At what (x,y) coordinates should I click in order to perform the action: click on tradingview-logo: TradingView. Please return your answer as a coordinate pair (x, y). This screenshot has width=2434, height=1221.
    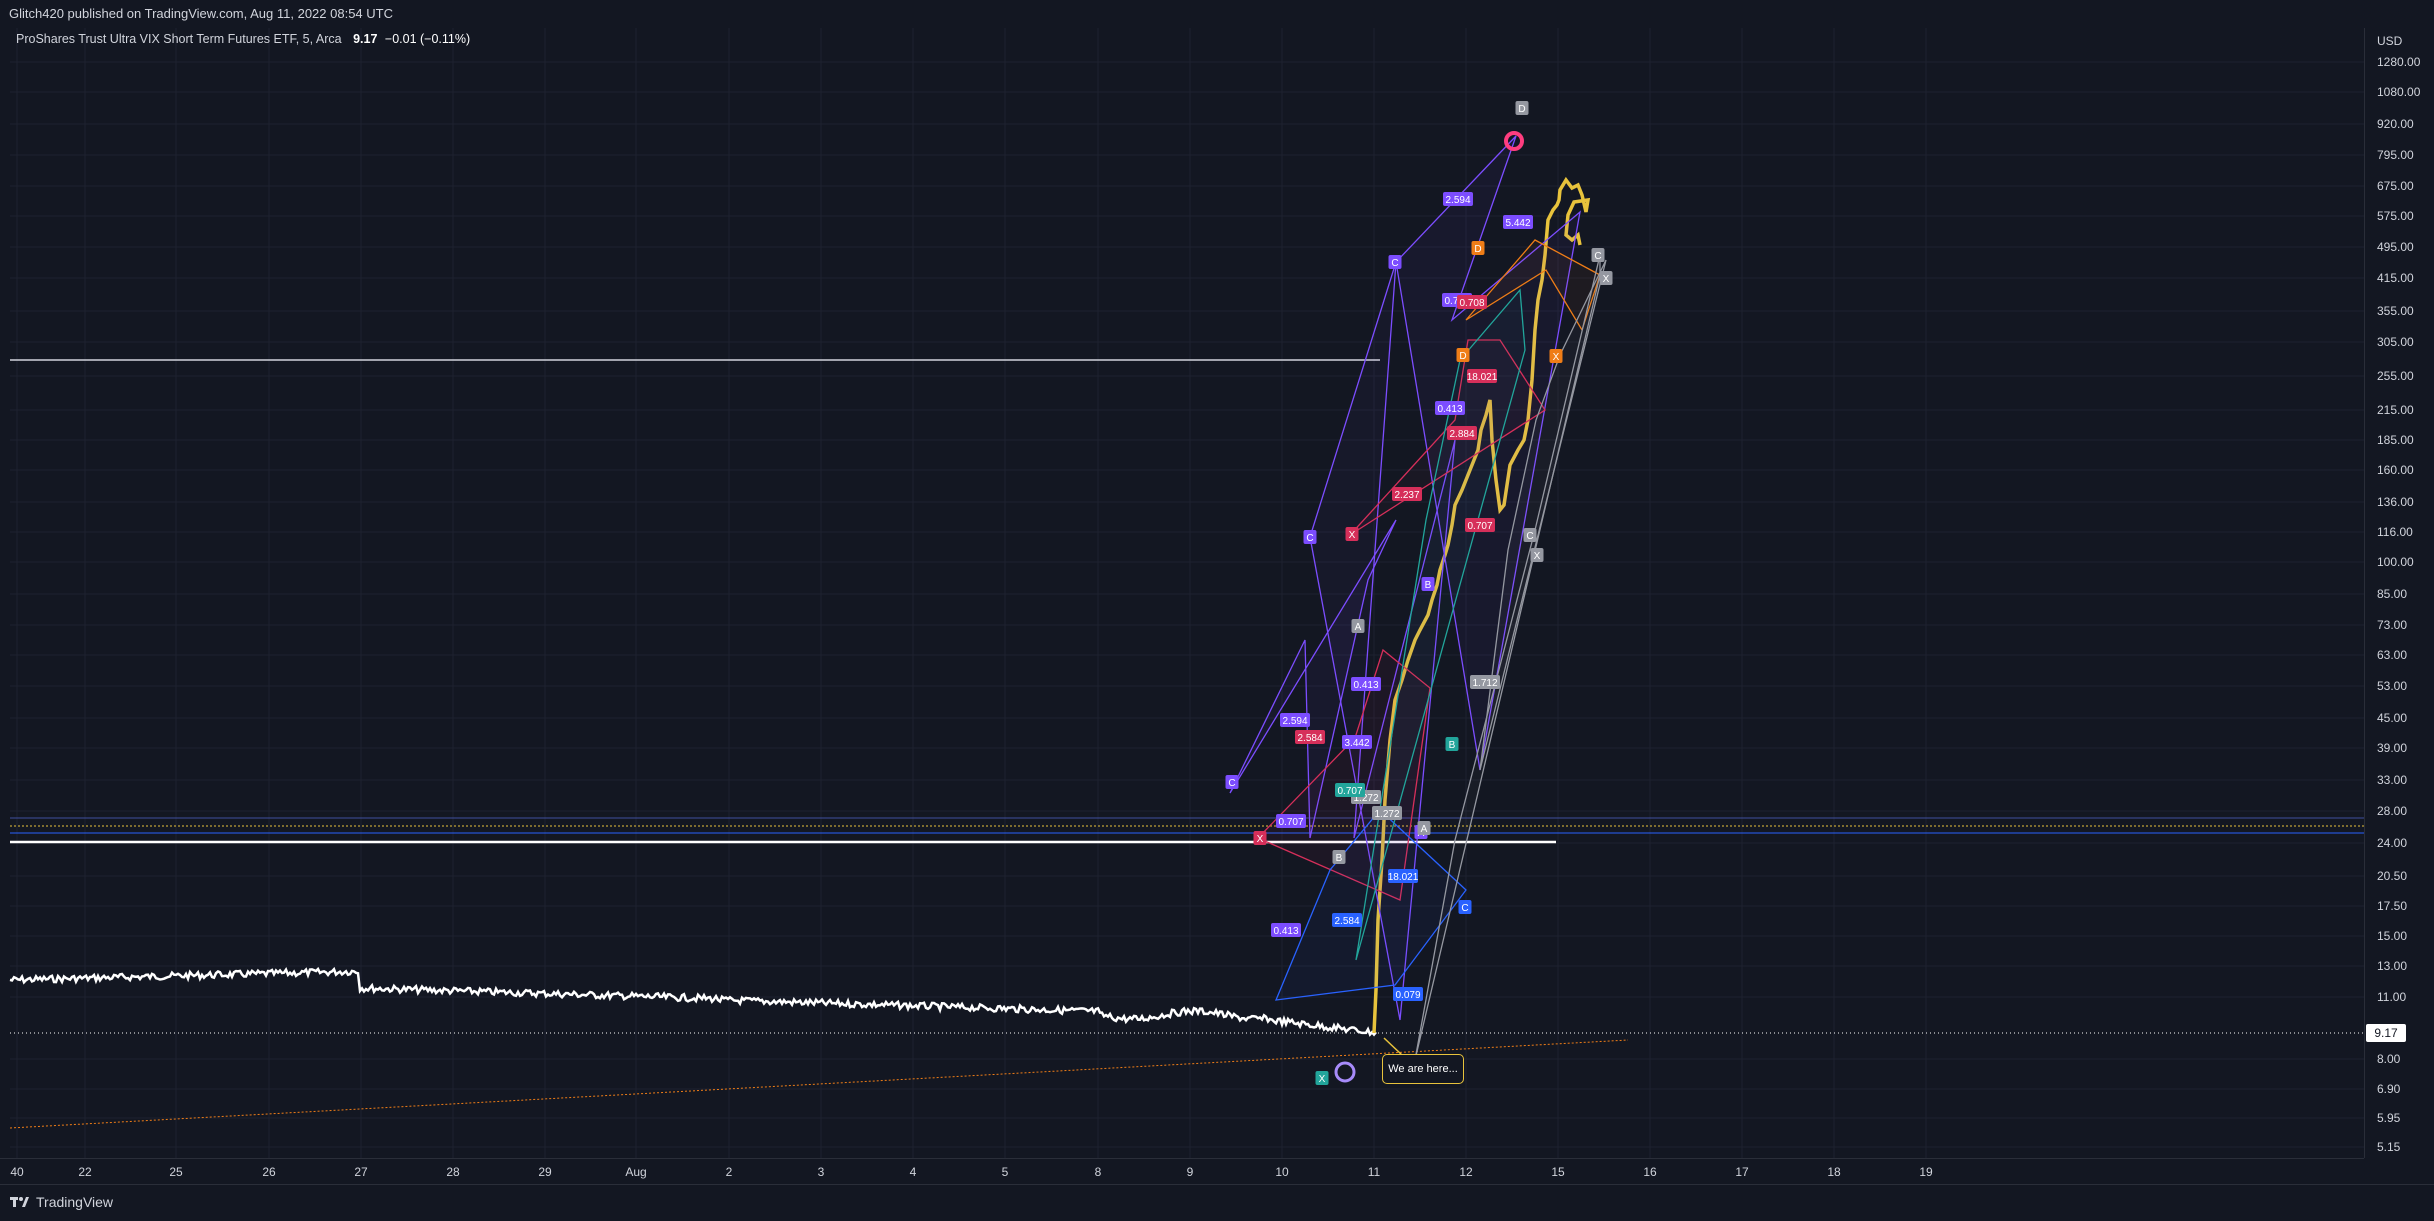
    Looking at the image, I should click on (61, 1202).